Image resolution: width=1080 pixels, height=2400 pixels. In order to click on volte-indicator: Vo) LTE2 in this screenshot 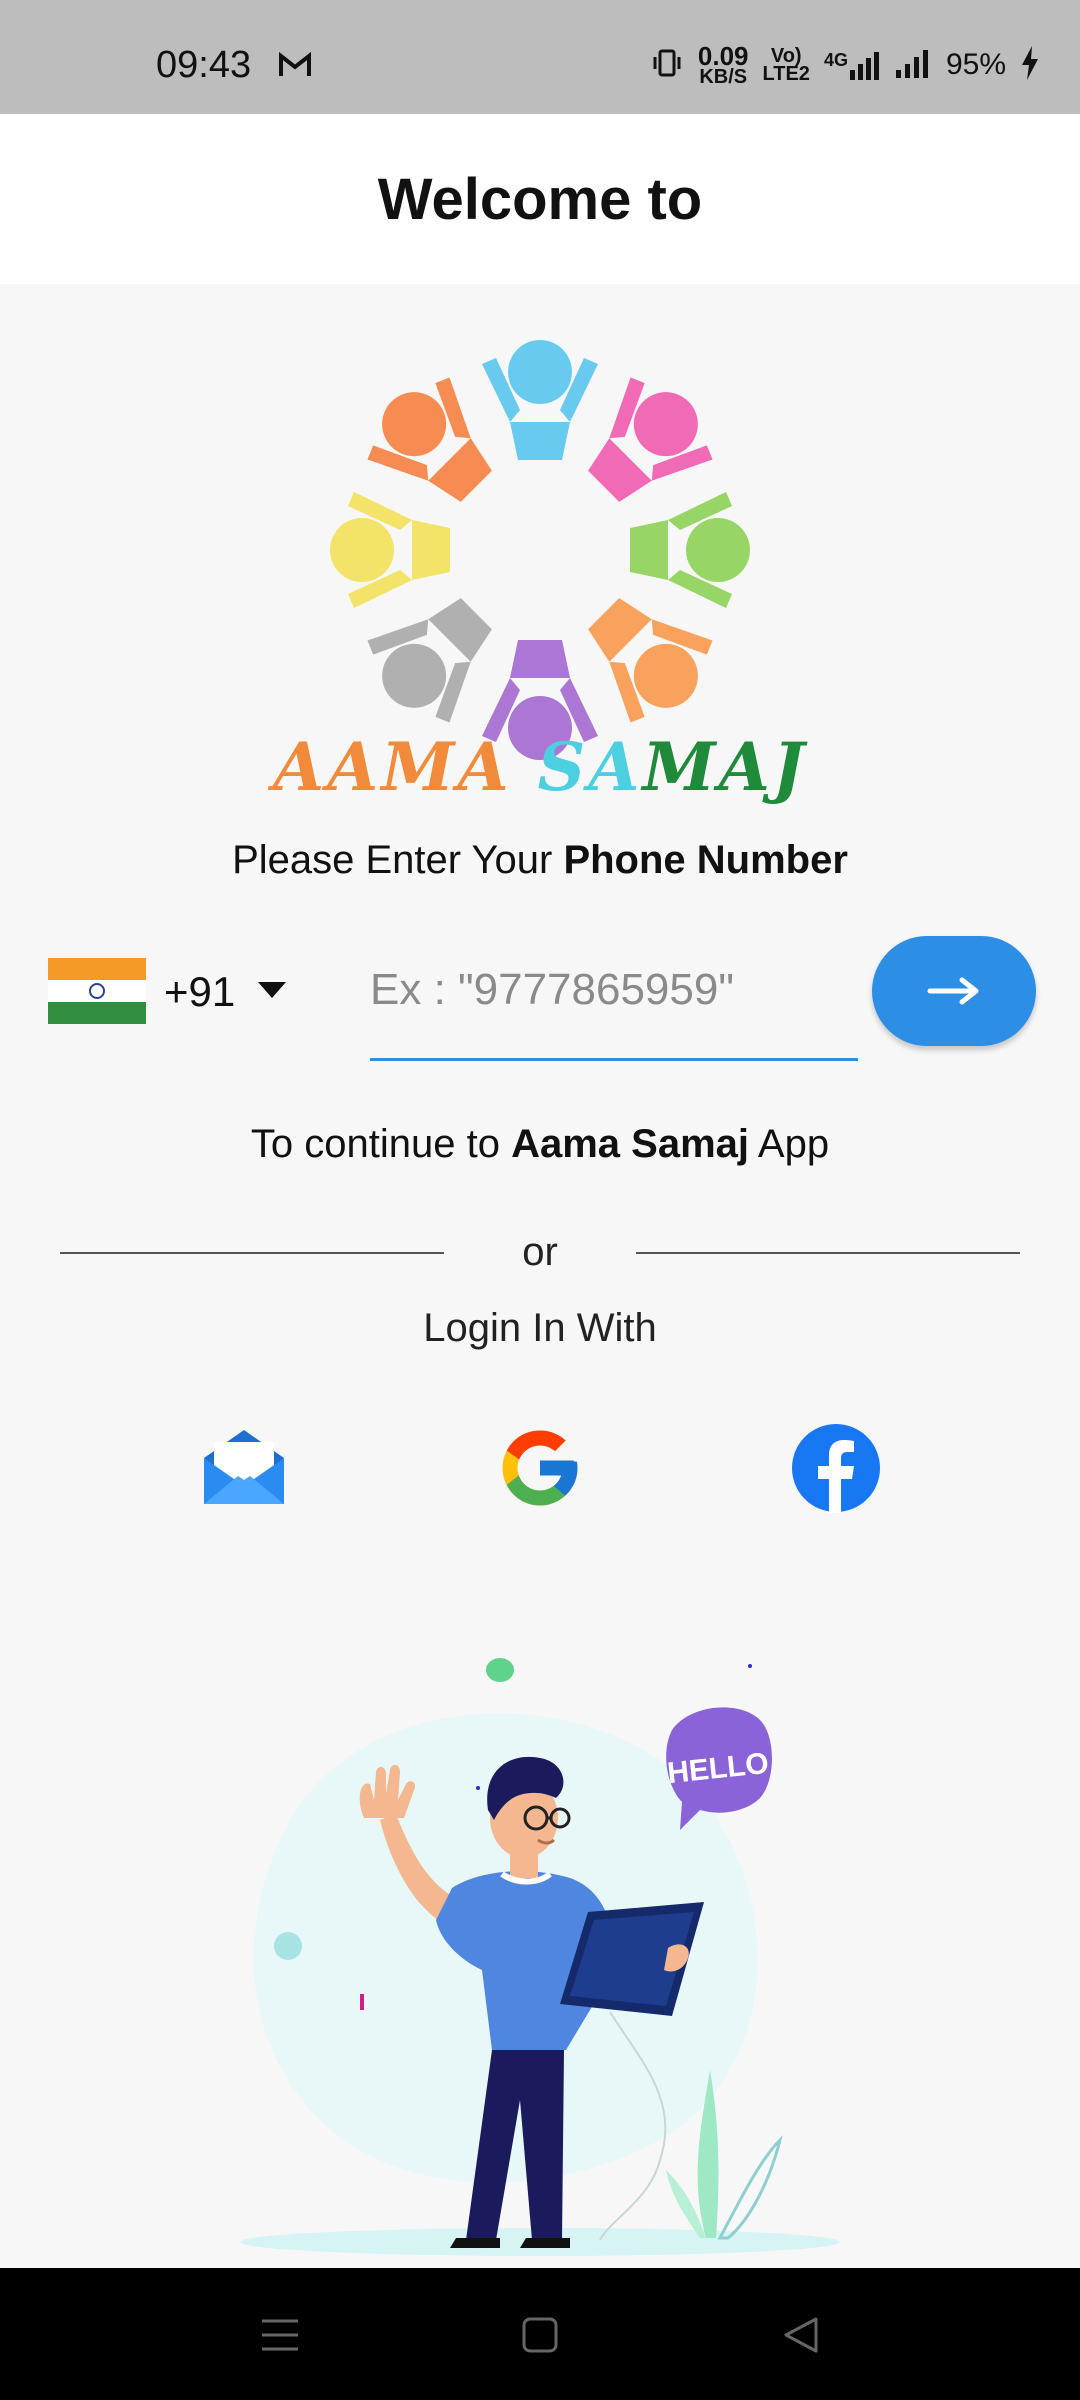, I will do `click(786, 65)`.